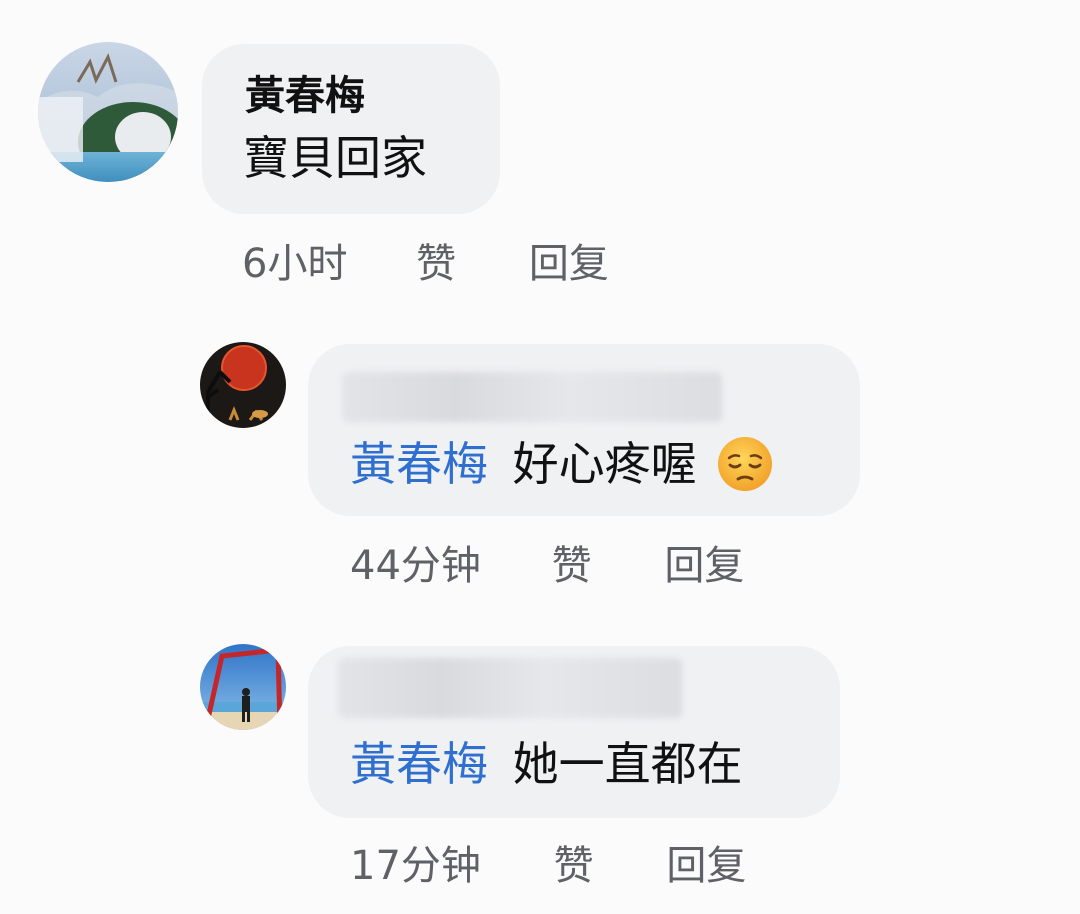 The height and width of the screenshot is (914, 1080). What do you see at coordinates (745, 463) in the screenshot?
I see `pensive-face-icon` at bounding box center [745, 463].